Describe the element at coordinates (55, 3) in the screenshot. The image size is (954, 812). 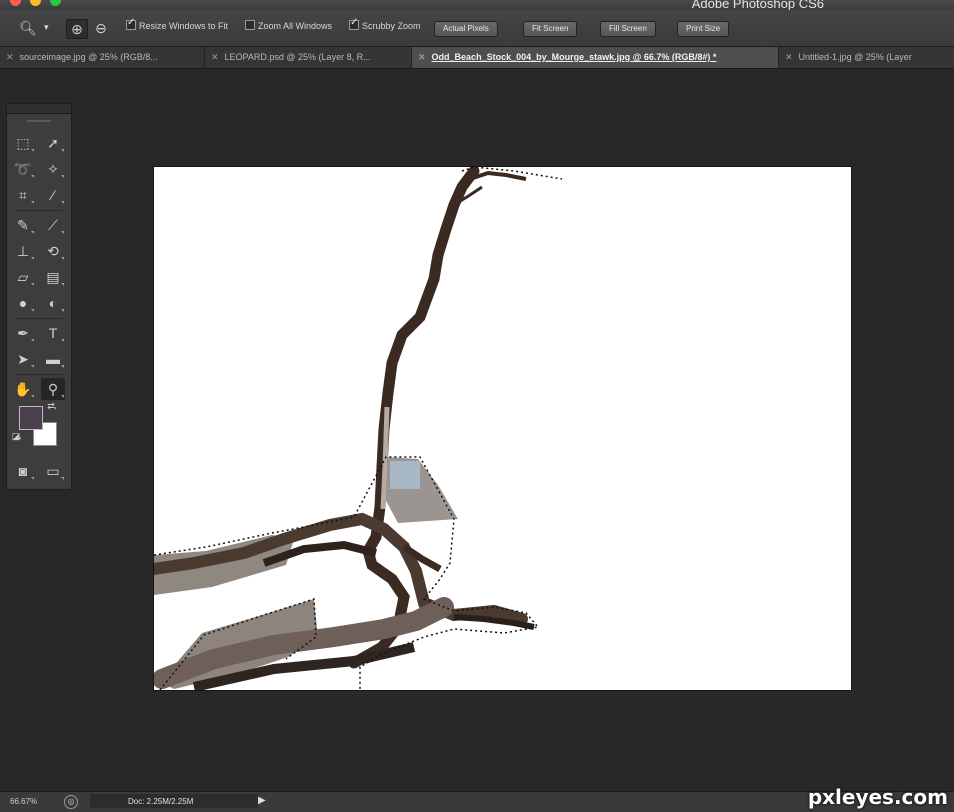
I see `zoom-window-button` at that location.